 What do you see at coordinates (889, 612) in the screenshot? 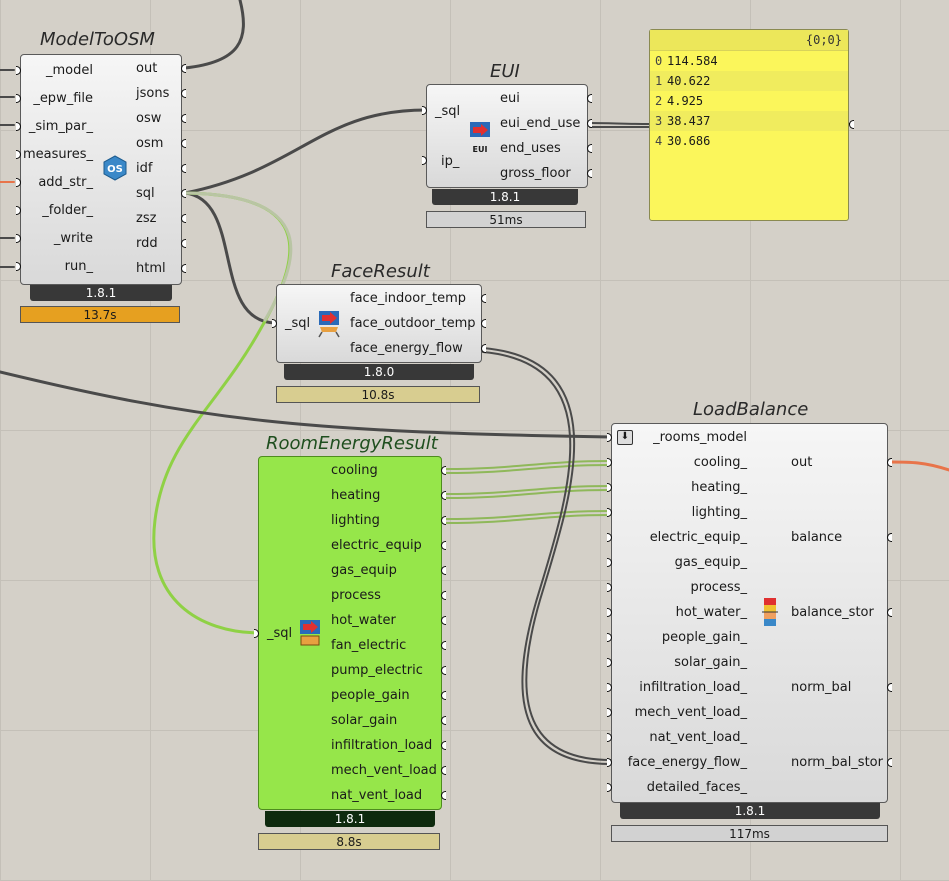
I see `load-balance-port-out-balance-stor` at bounding box center [889, 612].